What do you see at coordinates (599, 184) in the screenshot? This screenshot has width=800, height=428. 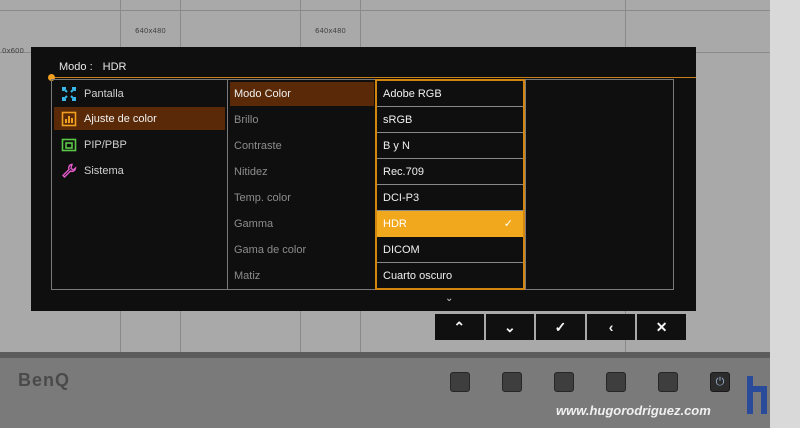 I see `empty-panel` at bounding box center [599, 184].